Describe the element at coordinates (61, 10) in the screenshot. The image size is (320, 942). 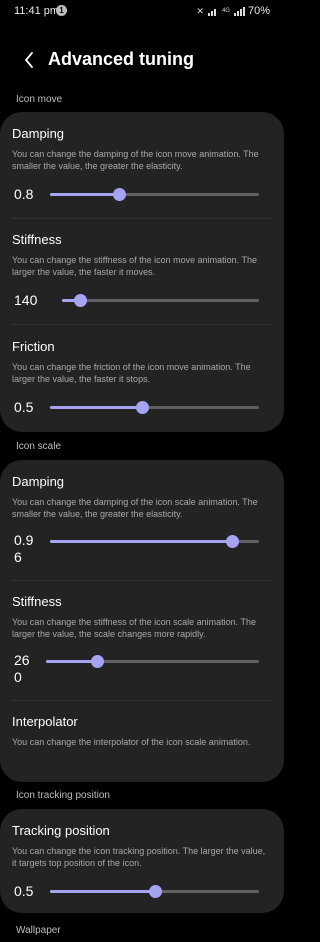
I see `notification-badge: 1` at that location.